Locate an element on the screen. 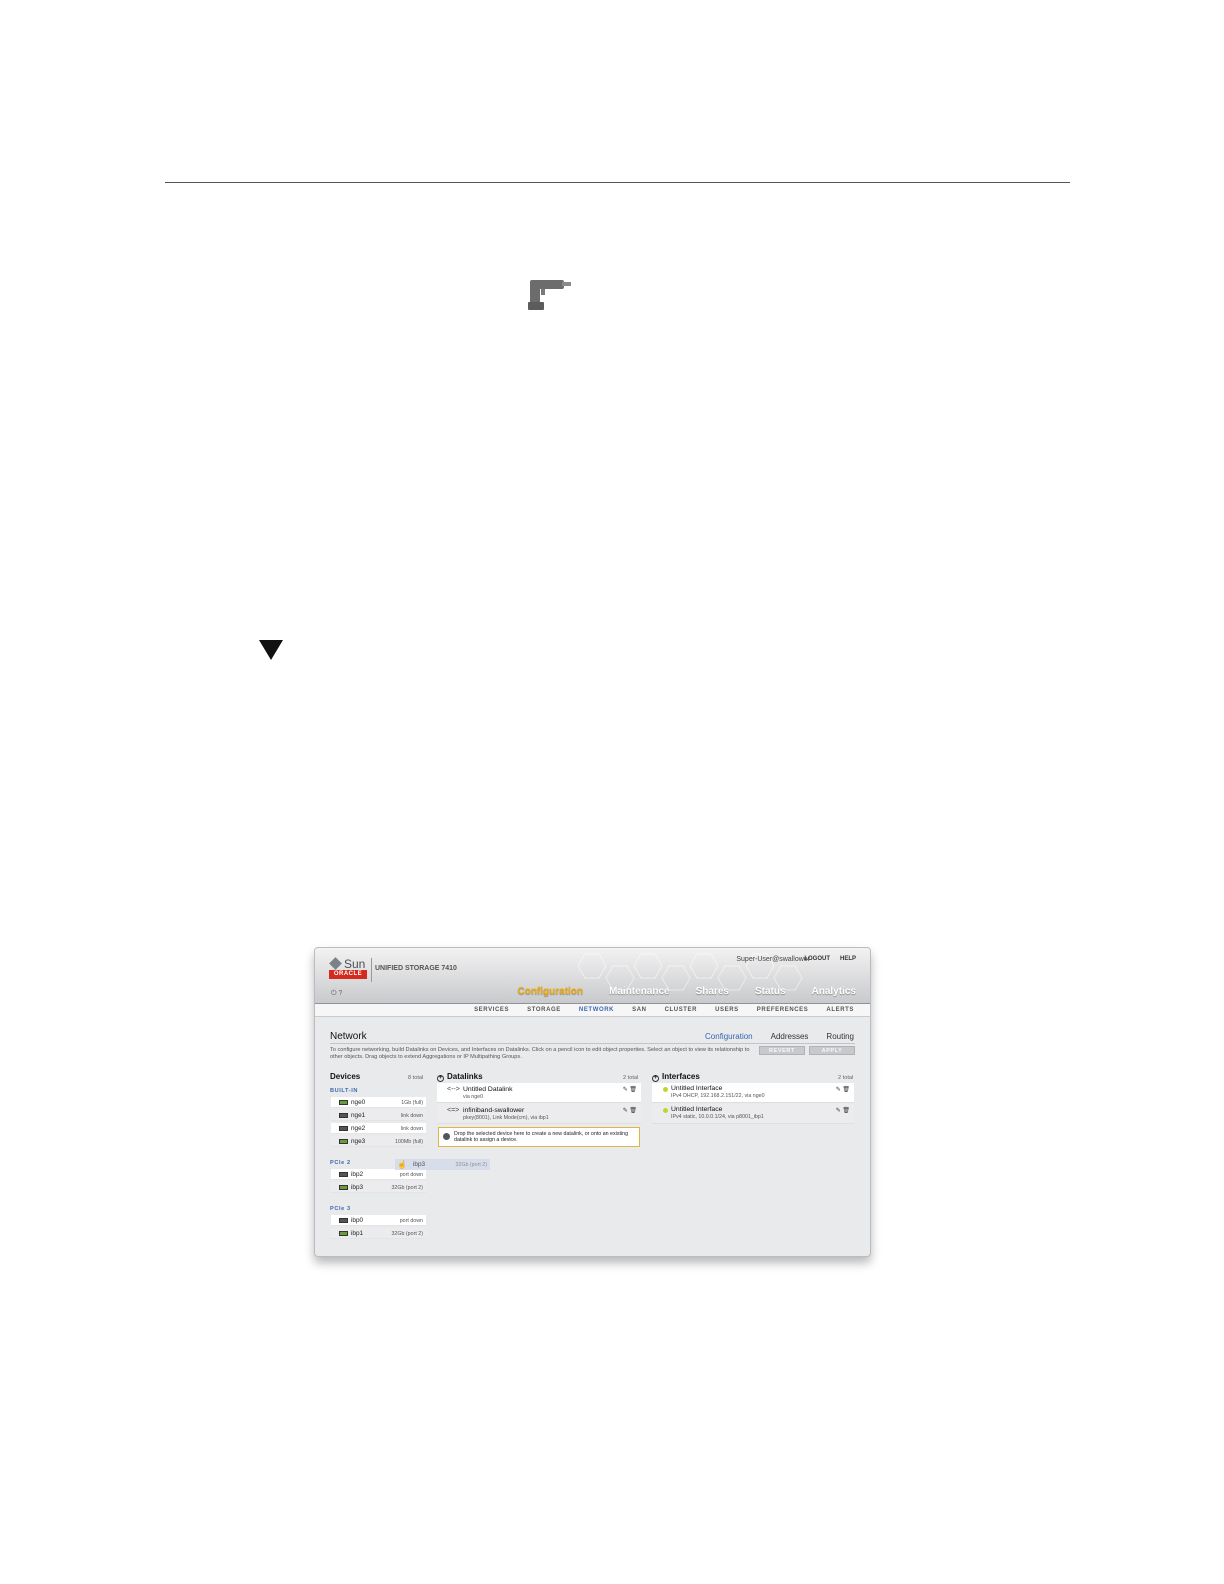 This screenshot has width=1224, height=1584. power-help-icons: ⏻ ? is located at coordinates (336, 994).